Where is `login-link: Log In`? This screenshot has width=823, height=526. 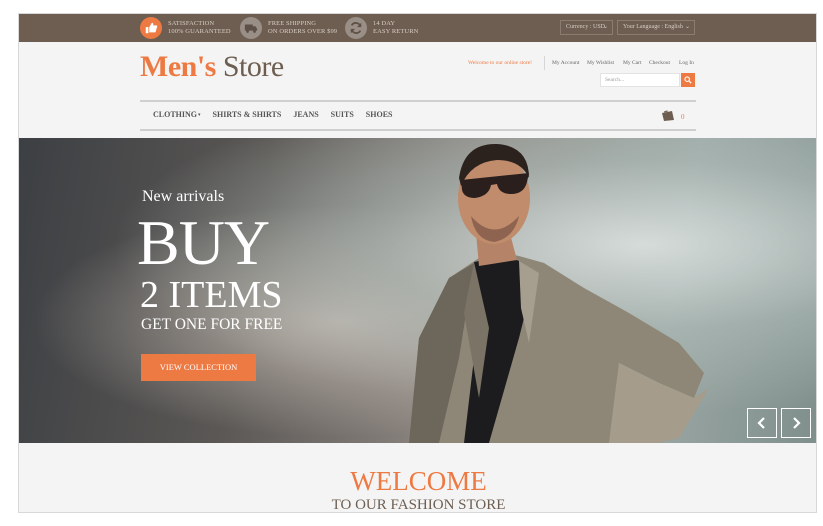
login-link: Log In is located at coordinates (686, 63).